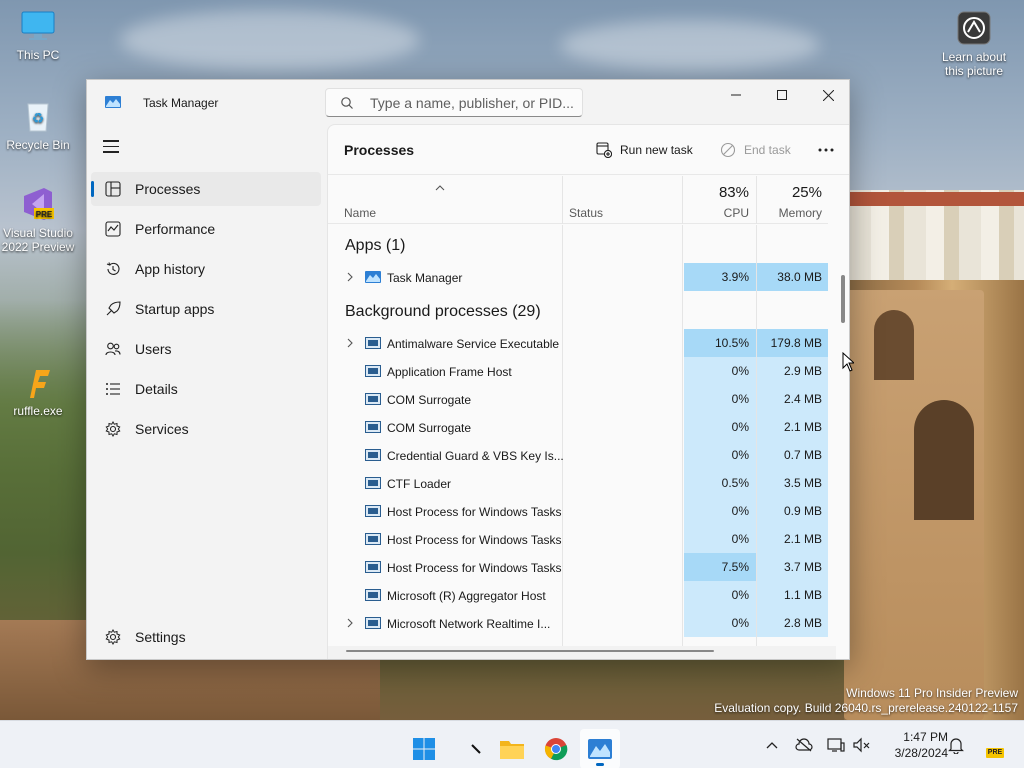  Describe the element at coordinates (862, 745) in the screenshot. I see `volume-button` at that location.